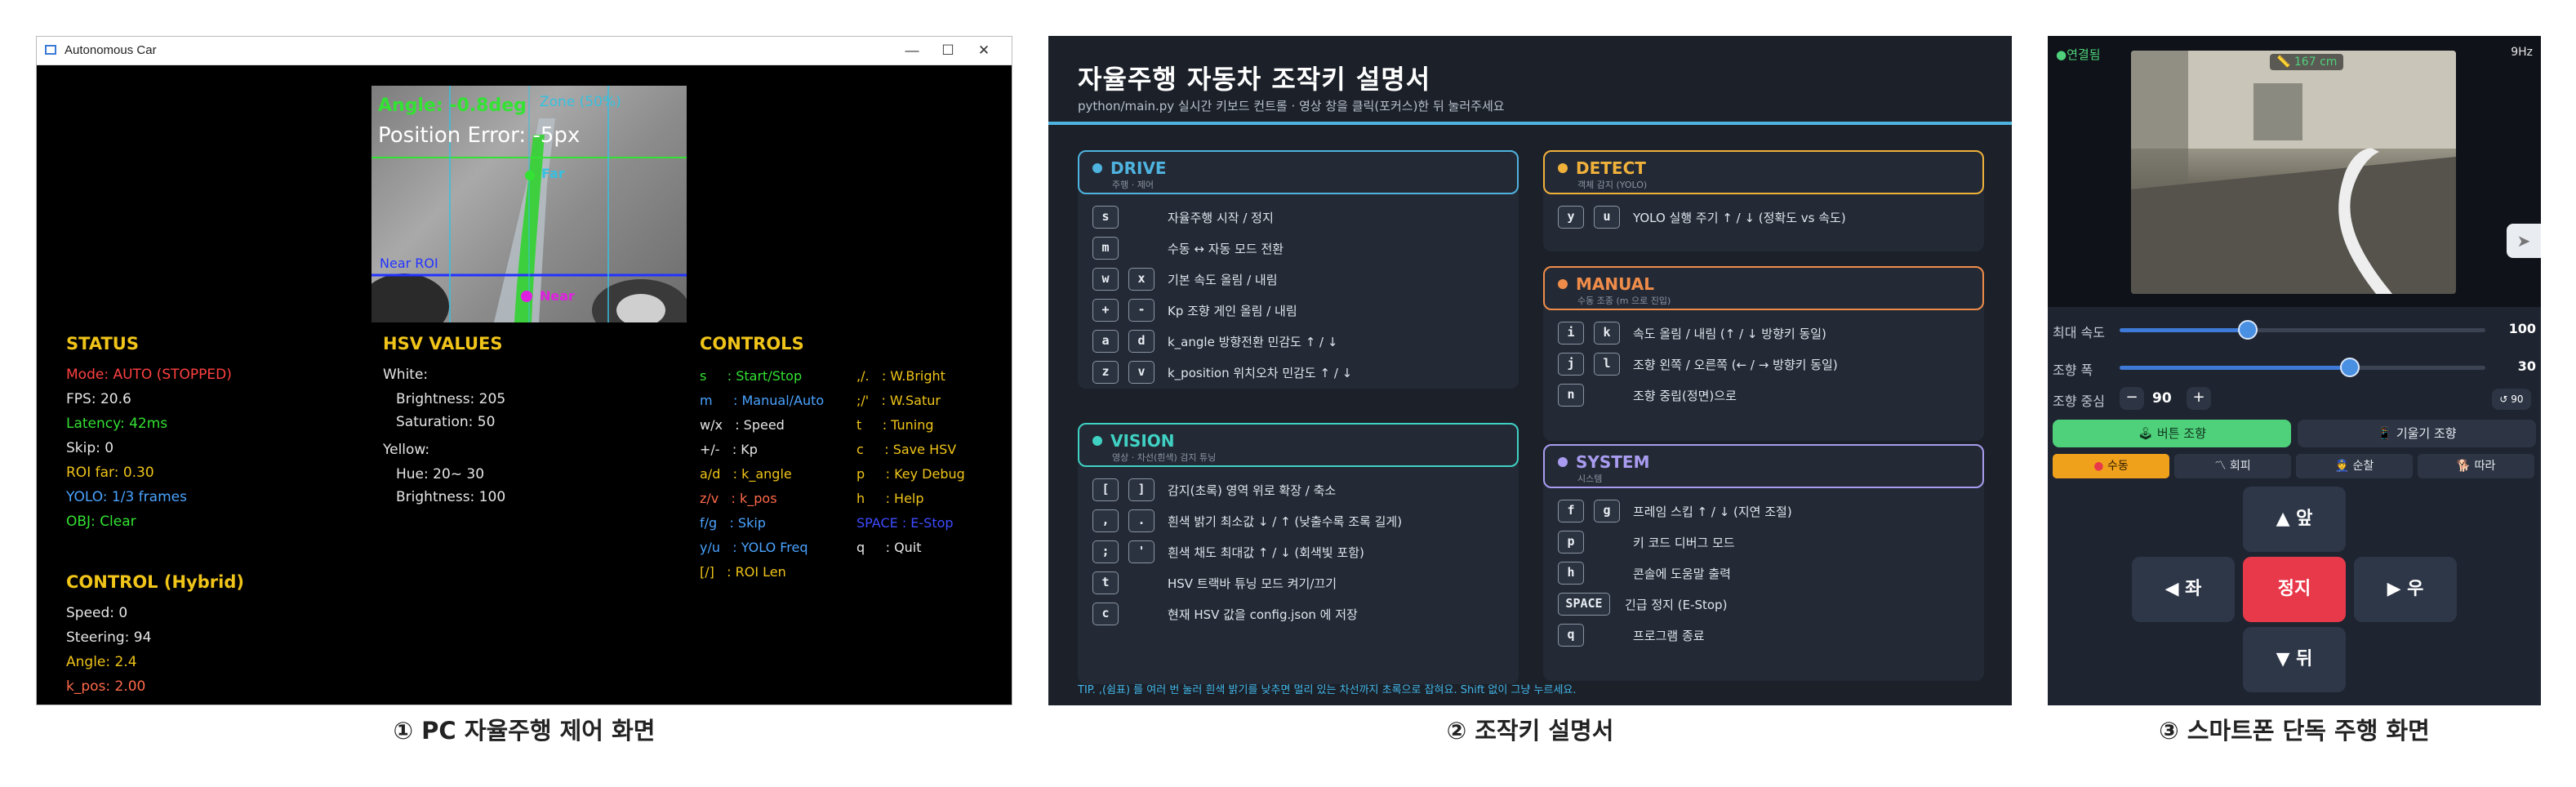  I want to click on caption-manual: ② 조작키 설명서, so click(1530, 731).